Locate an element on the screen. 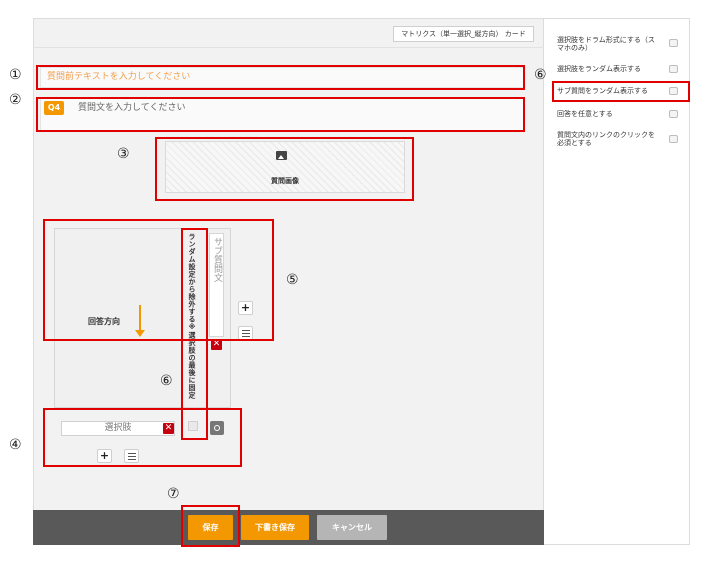 This screenshot has height=570, width=702. marker-6-options: ⑥ is located at coordinates (540, 75).